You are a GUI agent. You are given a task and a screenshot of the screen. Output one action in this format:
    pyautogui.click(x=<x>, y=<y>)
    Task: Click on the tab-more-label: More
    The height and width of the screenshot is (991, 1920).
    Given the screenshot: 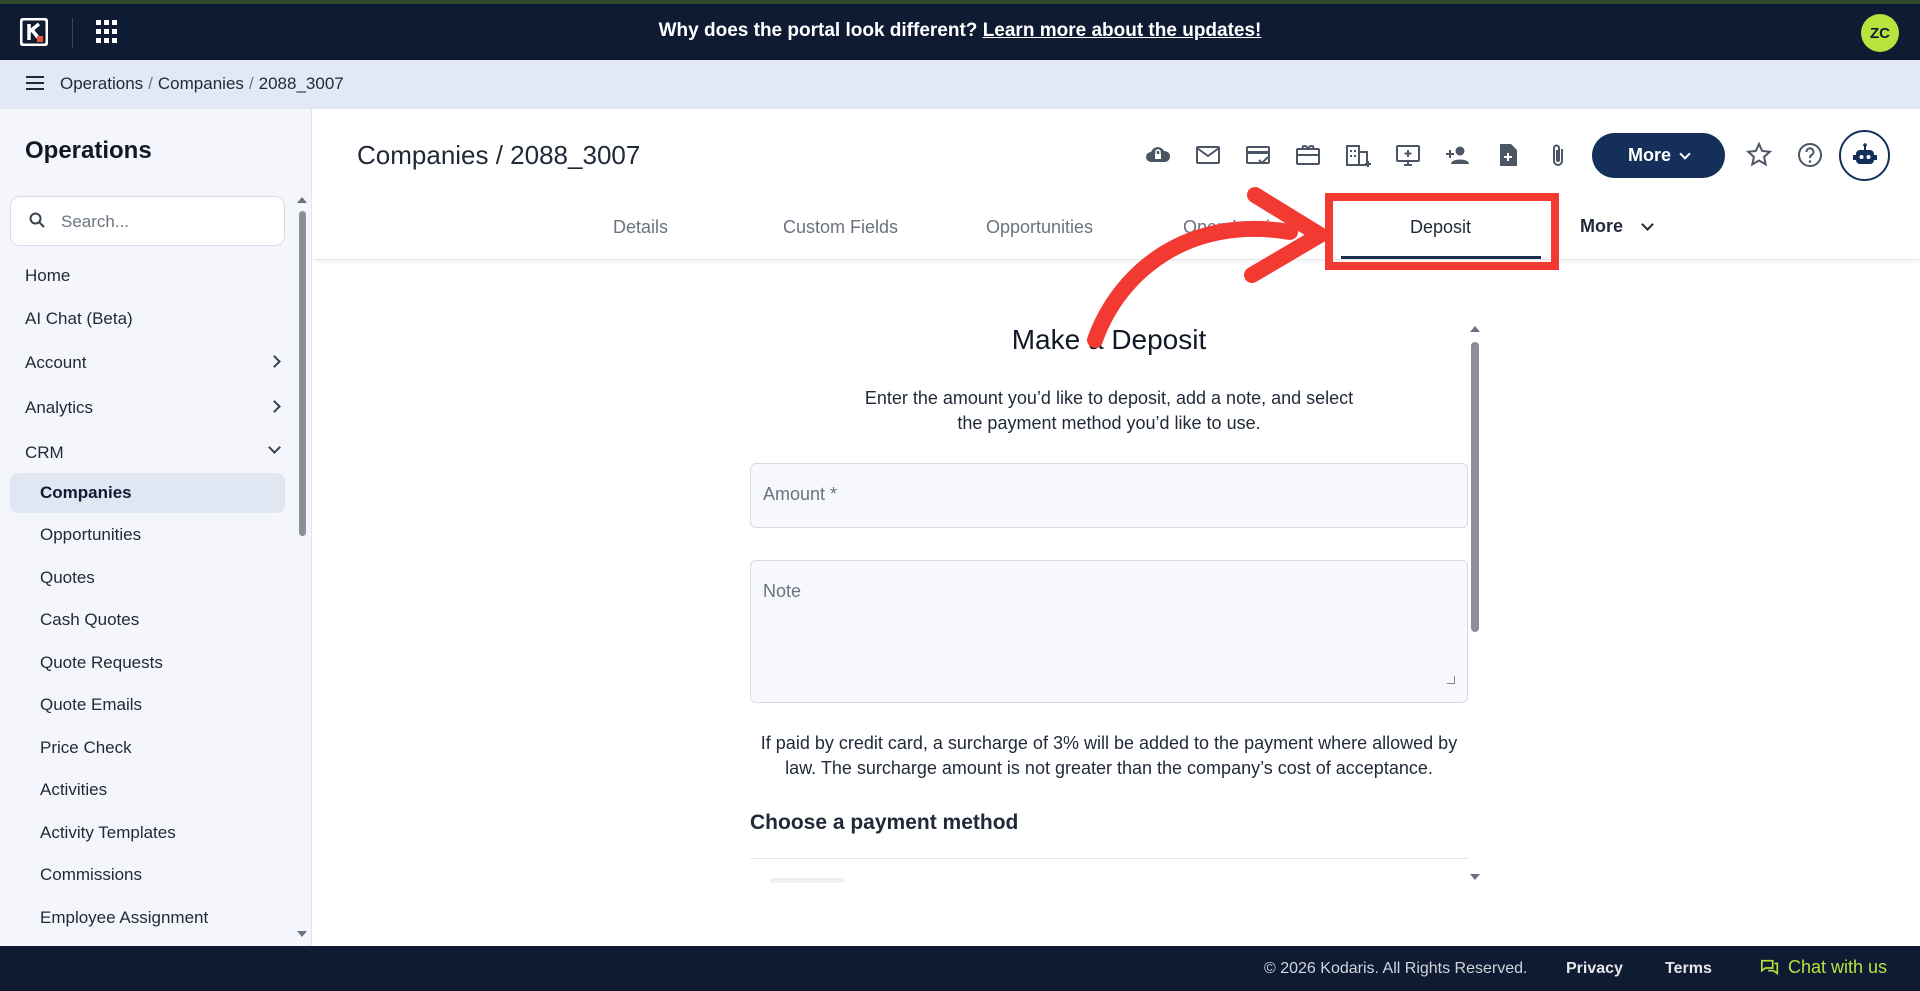 What is the action you would take?
    pyautogui.click(x=1602, y=226)
    